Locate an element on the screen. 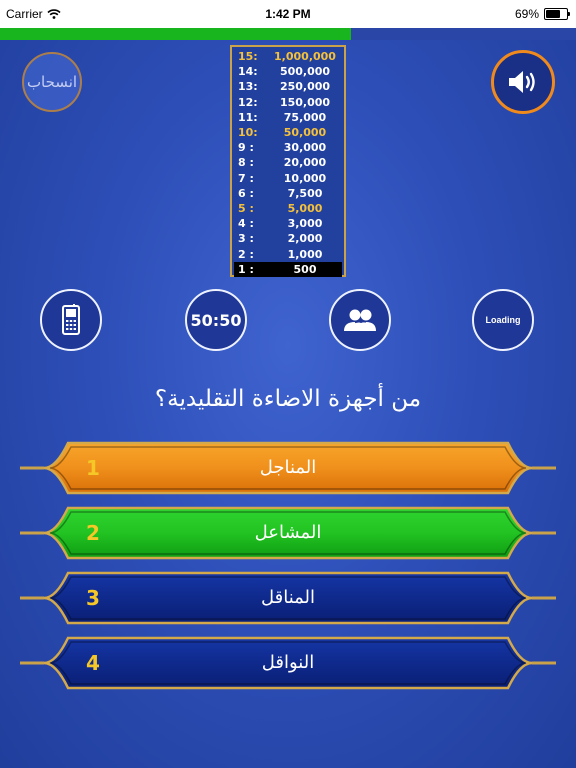 The height and width of the screenshot is (768, 576). ladder-row: 2 : 1,000 is located at coordinates (288, 253).